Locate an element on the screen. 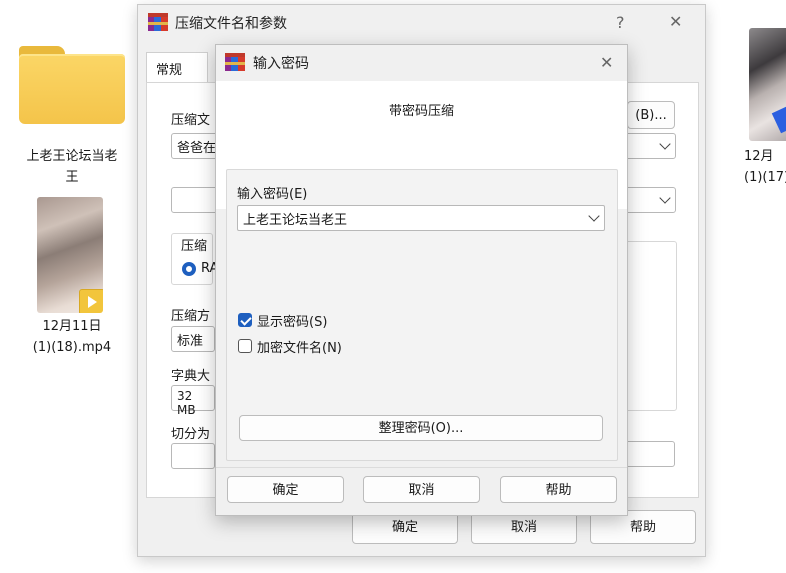 Image resolution: width=786 pixels, height=573 pixels. method-select: 标准 is located at coordinates (193, 339).